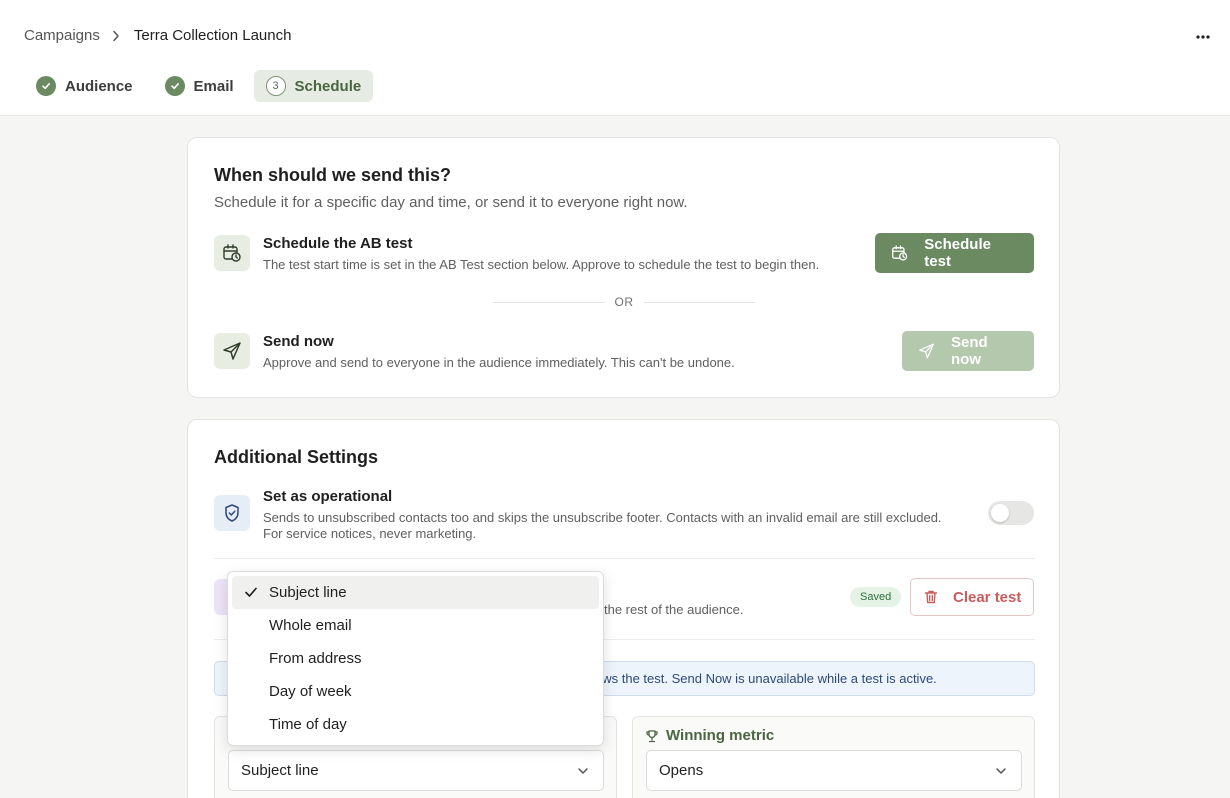 Image resolution: width=1230 pixels, height=798 pixels. Describe the element at coordinates (296, 457) in the screenshot. I see `card-title: Additional Settings` at that location.